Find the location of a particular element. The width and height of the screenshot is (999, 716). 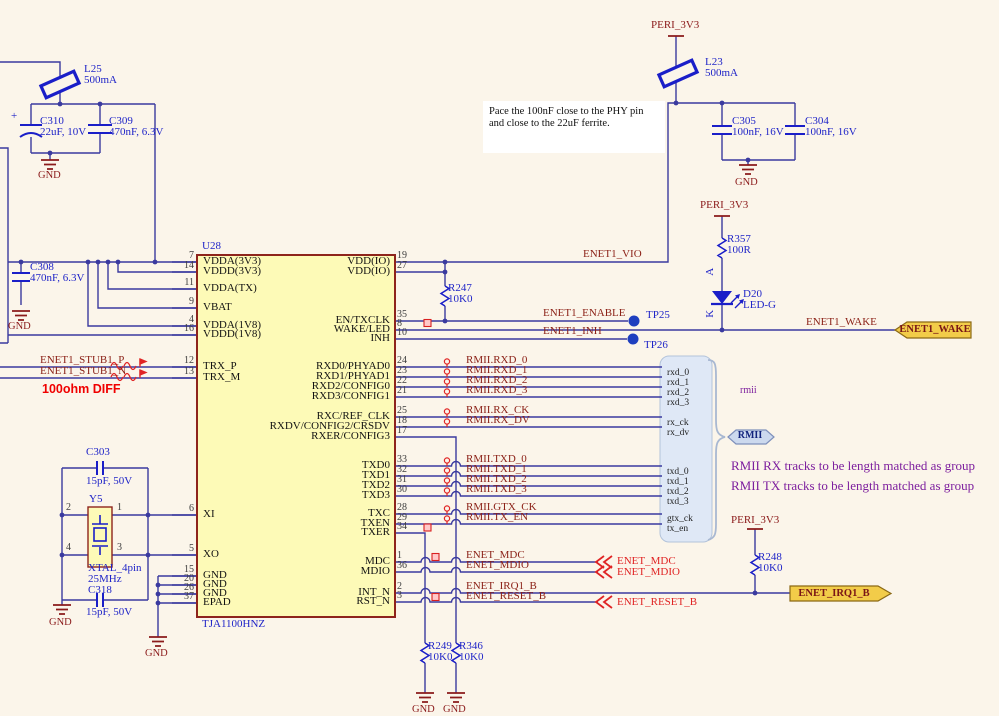

offsheet-component-edge is located at coordinates (4, 245).